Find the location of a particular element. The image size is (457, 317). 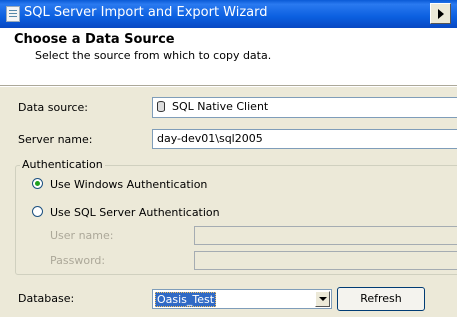

refresh-button: Refresh is located at coordinates (381, 299).